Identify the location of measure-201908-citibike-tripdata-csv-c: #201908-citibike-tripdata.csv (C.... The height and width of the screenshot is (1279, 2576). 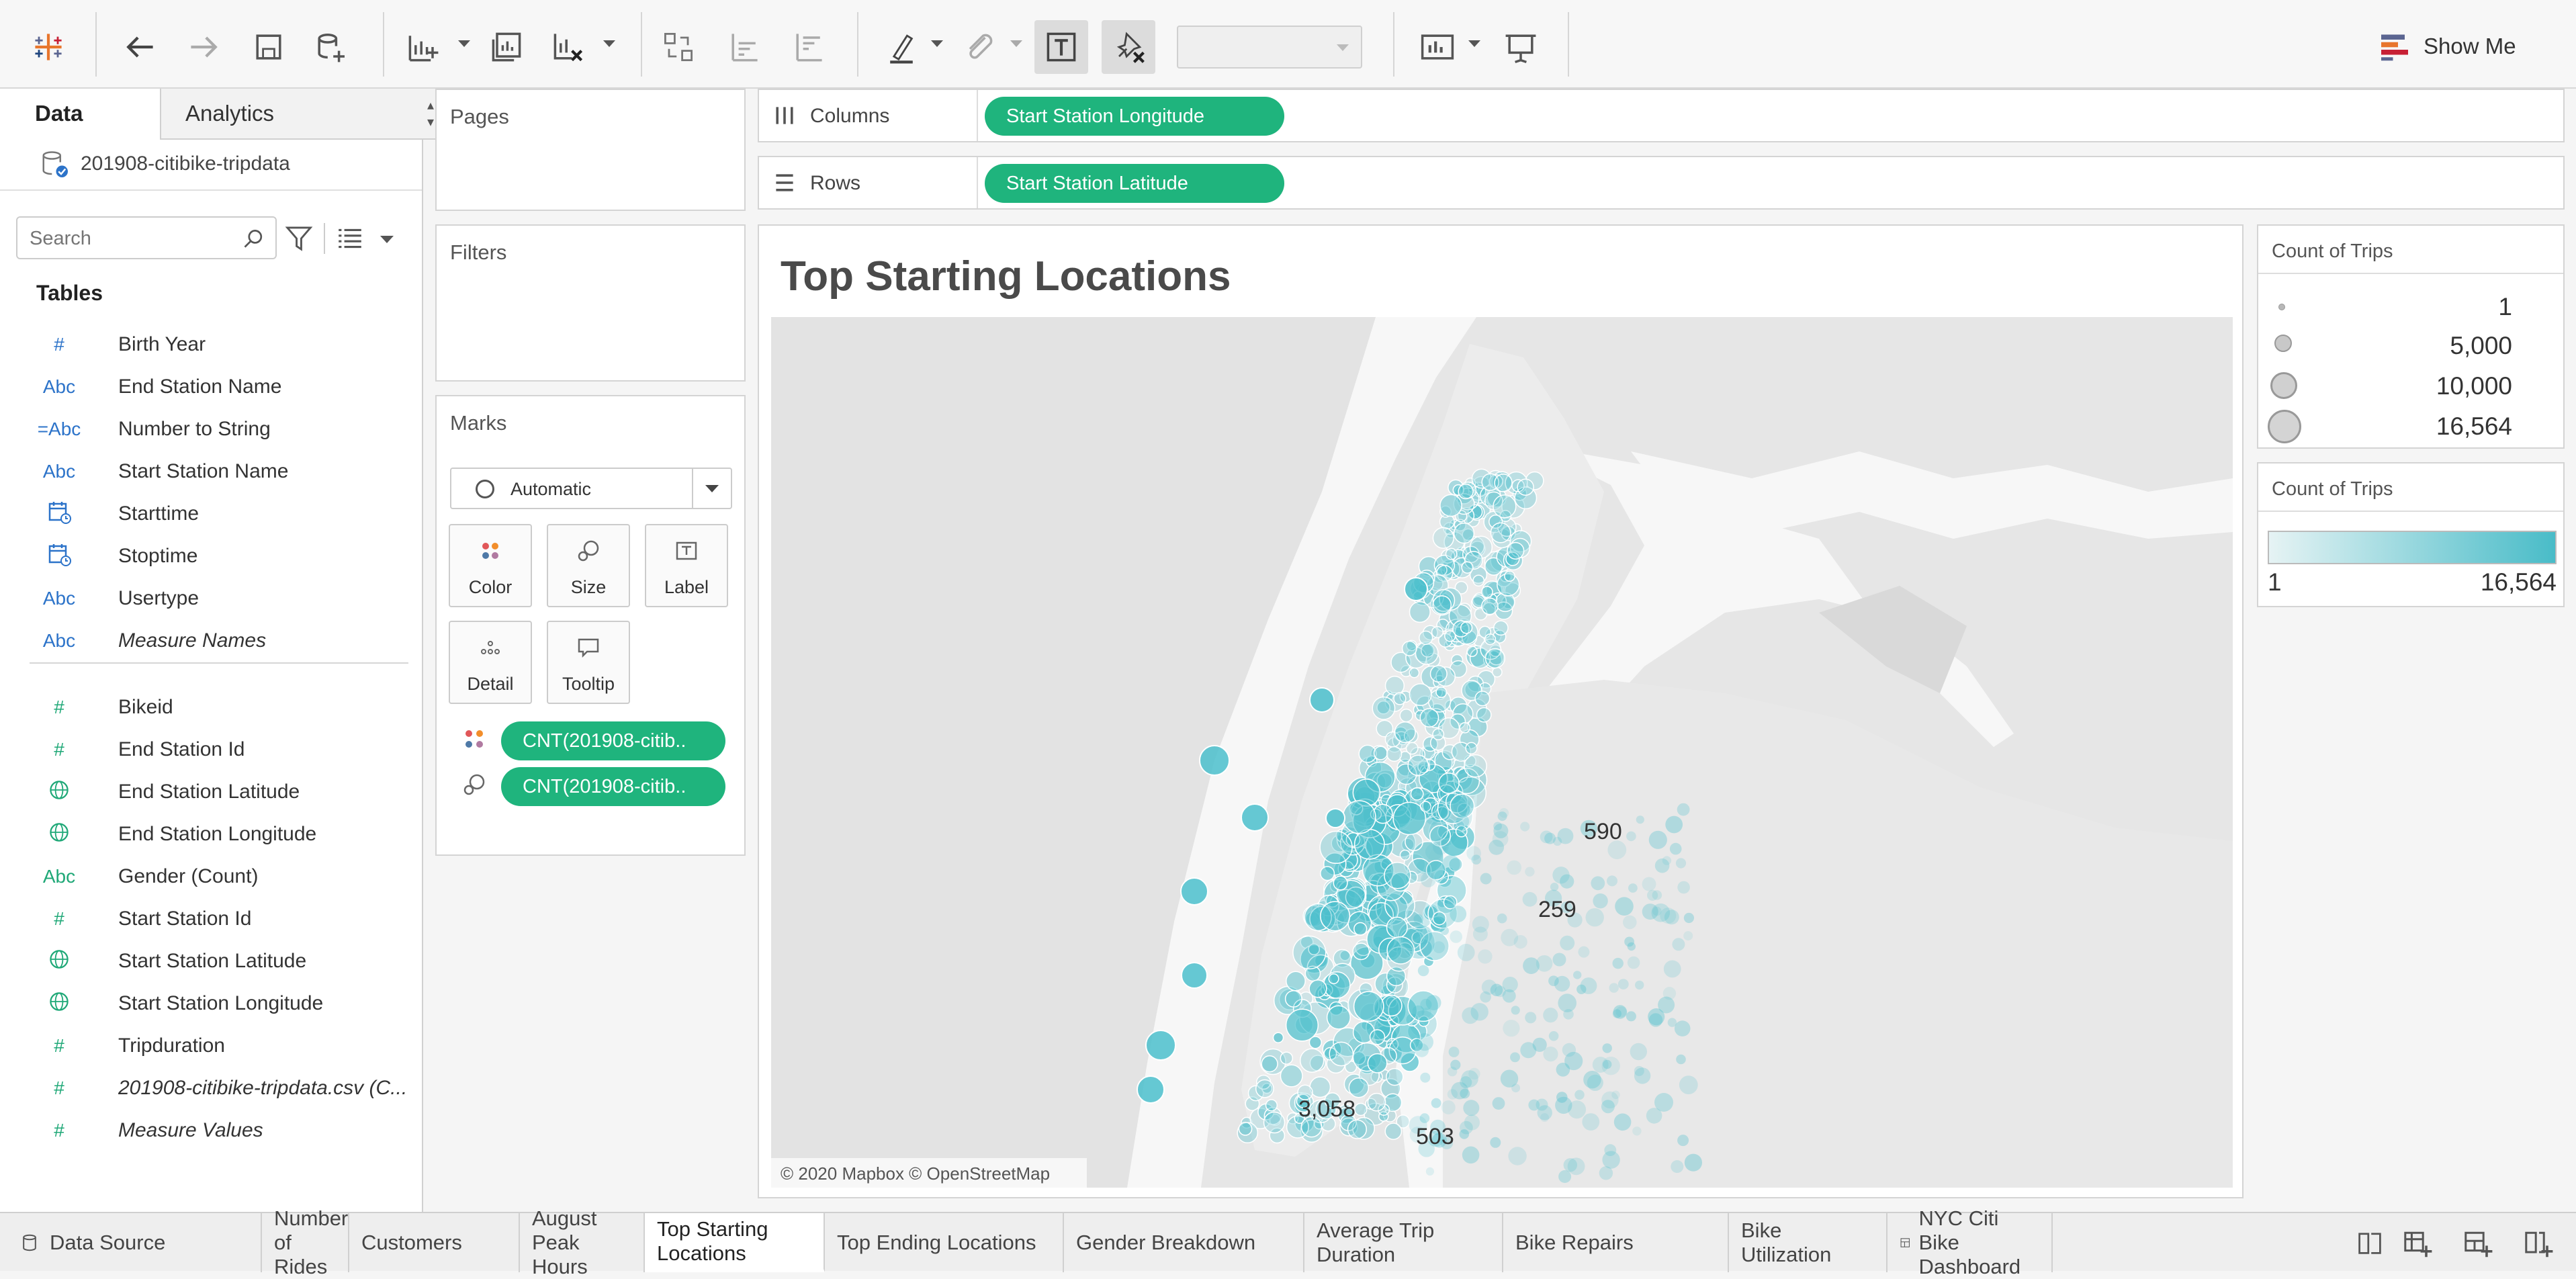
(208, 1088).